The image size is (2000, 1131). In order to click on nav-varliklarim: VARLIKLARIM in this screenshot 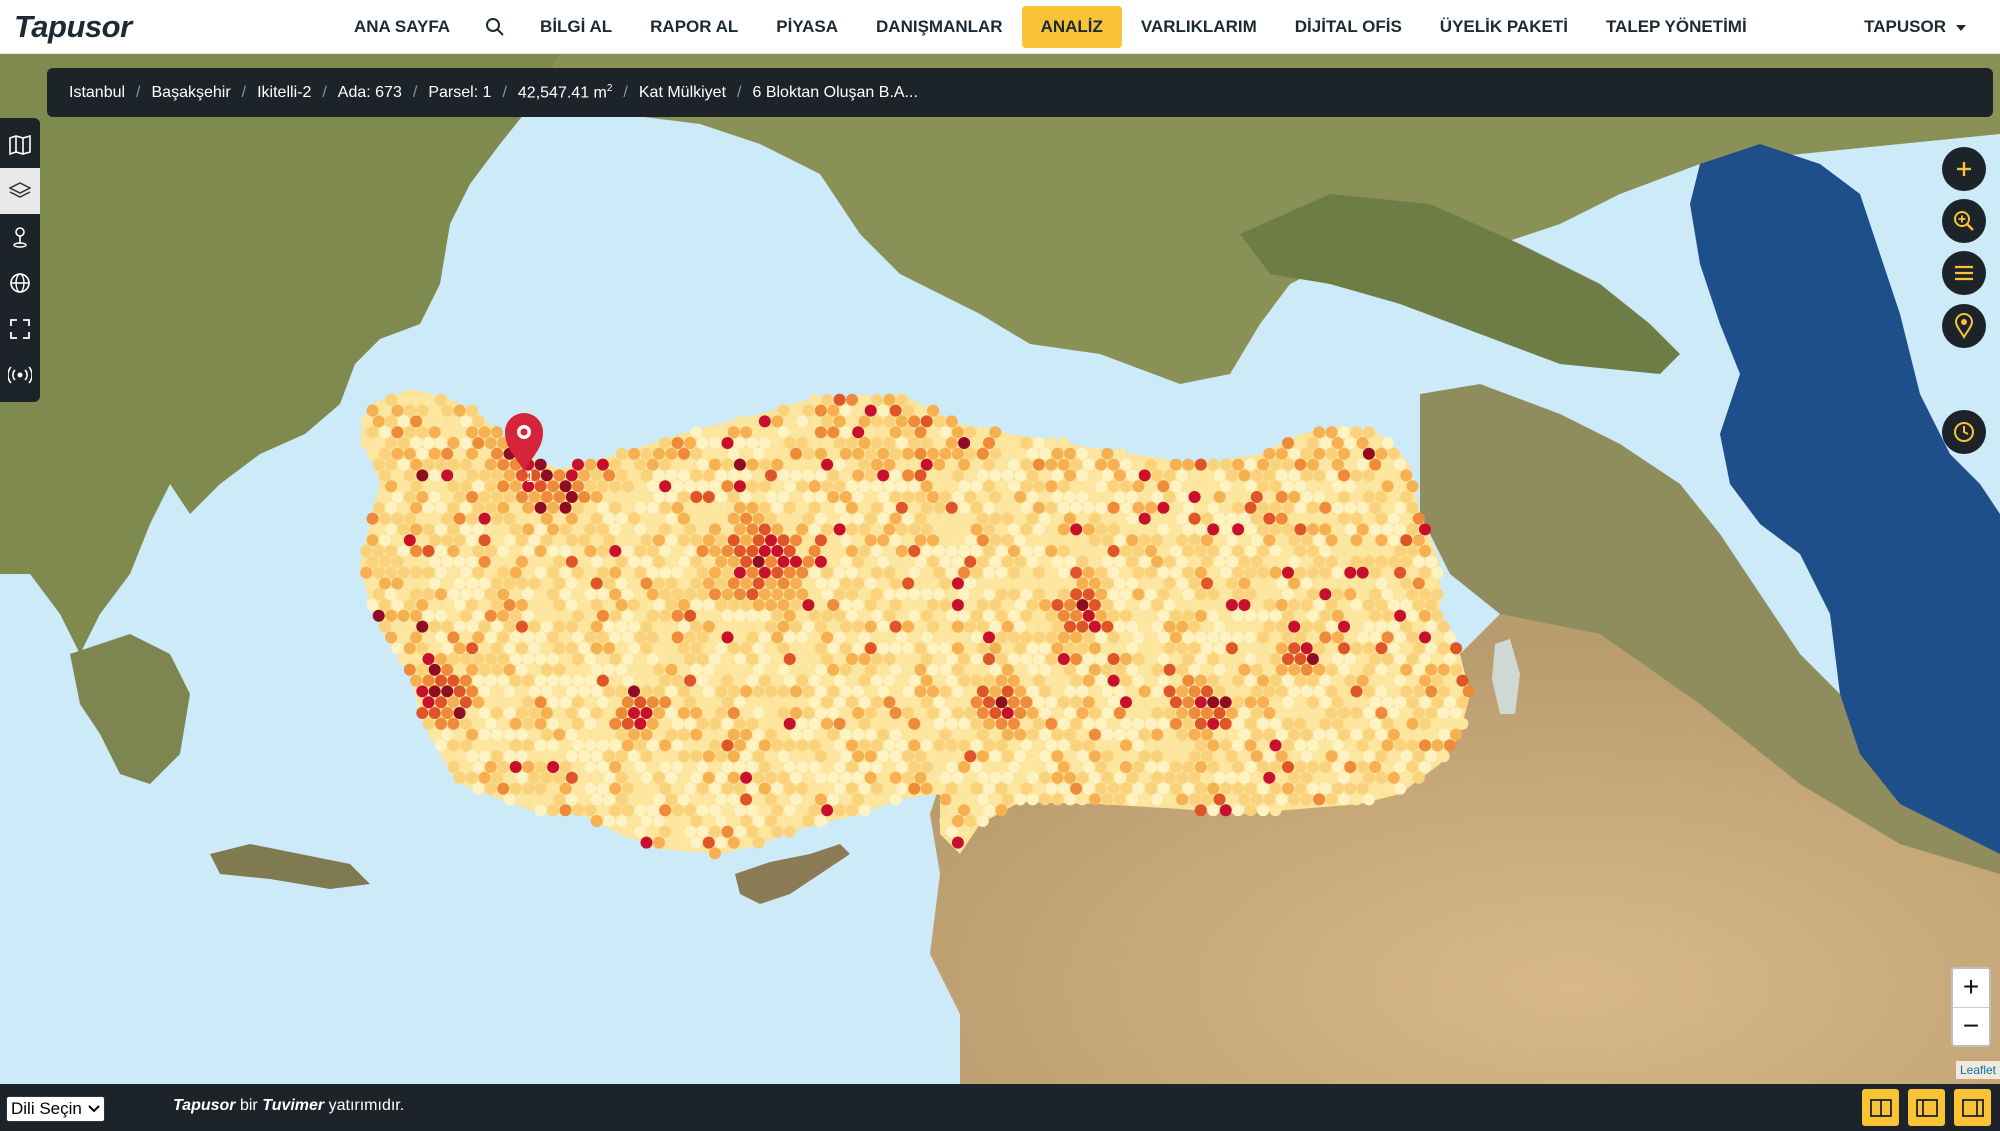, I will do `click(1199, 27)`.